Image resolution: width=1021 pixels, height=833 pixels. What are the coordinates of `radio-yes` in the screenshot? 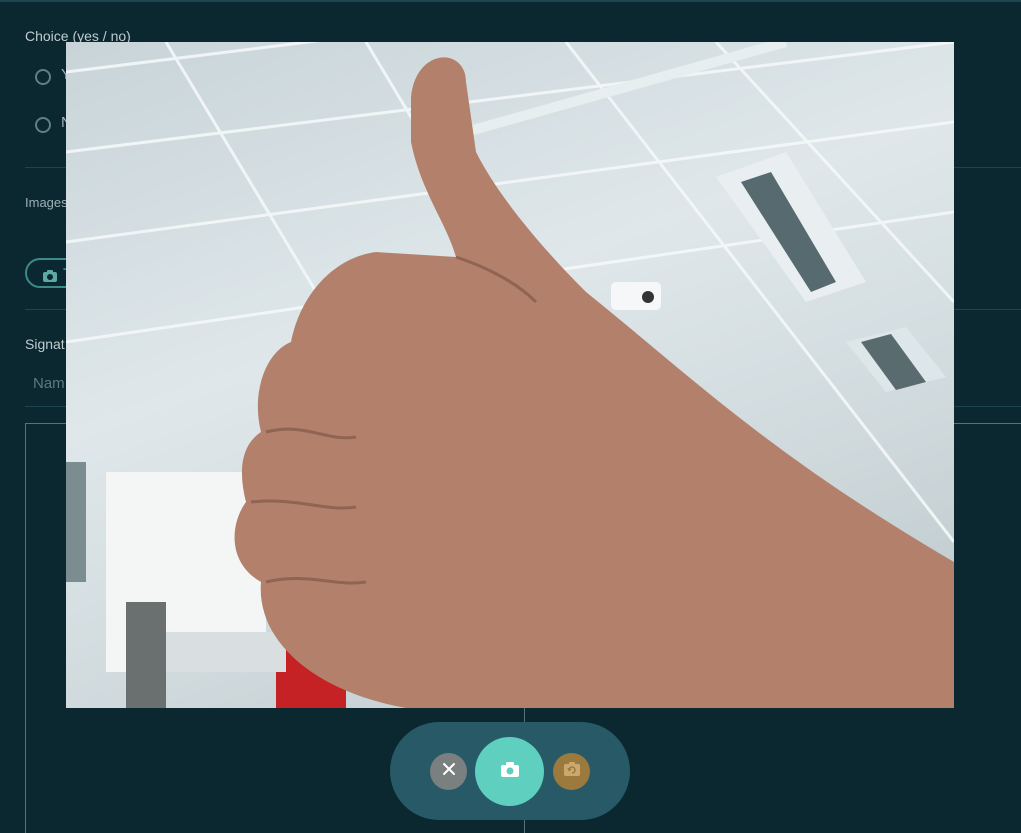 It's located at (43, 77).